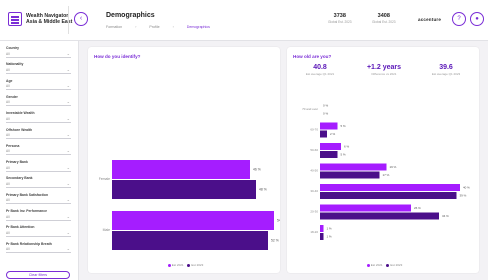  What do you see at coordinates (257, 170) in the screenshot?
I see `data-label: 46 %` at bounding box center [257, 170].